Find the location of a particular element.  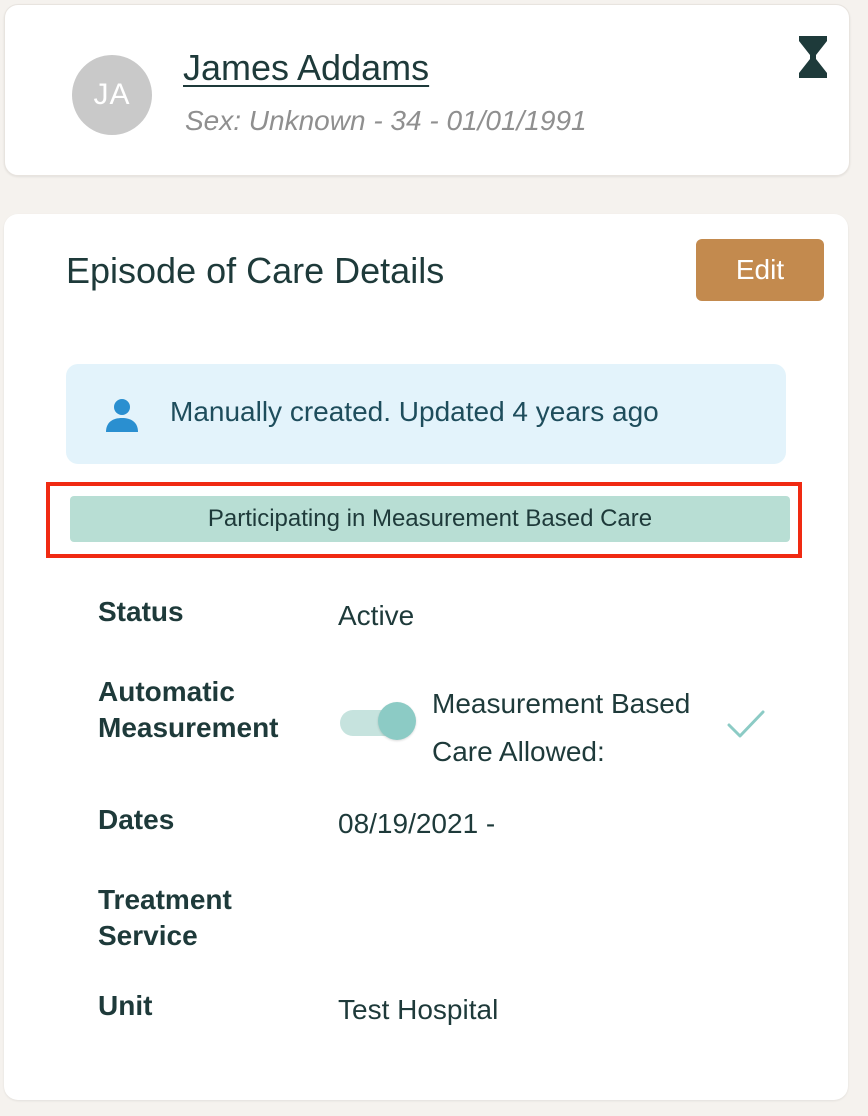

status-label: Status is located at coordinates (141, 611).